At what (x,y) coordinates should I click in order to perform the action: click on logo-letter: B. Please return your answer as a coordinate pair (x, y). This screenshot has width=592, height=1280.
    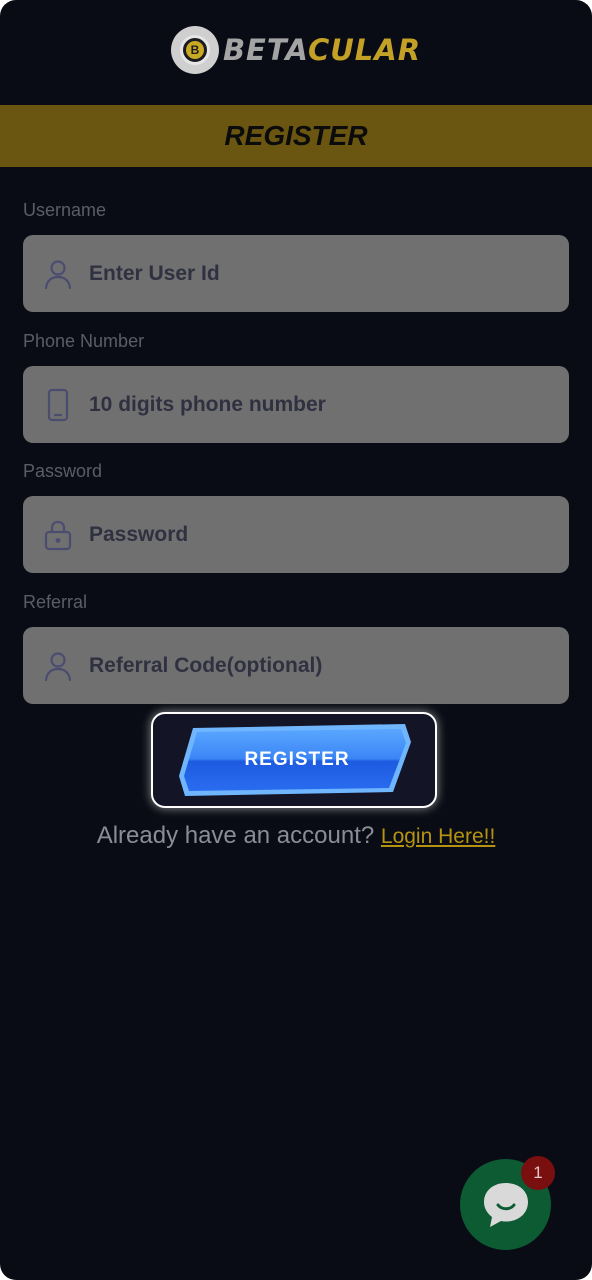
    Looking at the image, I should click on (194, 50).